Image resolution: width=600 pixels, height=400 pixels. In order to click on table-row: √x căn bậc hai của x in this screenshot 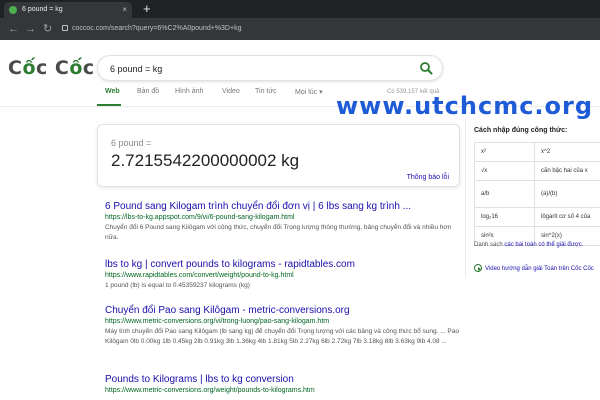, I will do `click(537, 171)`.